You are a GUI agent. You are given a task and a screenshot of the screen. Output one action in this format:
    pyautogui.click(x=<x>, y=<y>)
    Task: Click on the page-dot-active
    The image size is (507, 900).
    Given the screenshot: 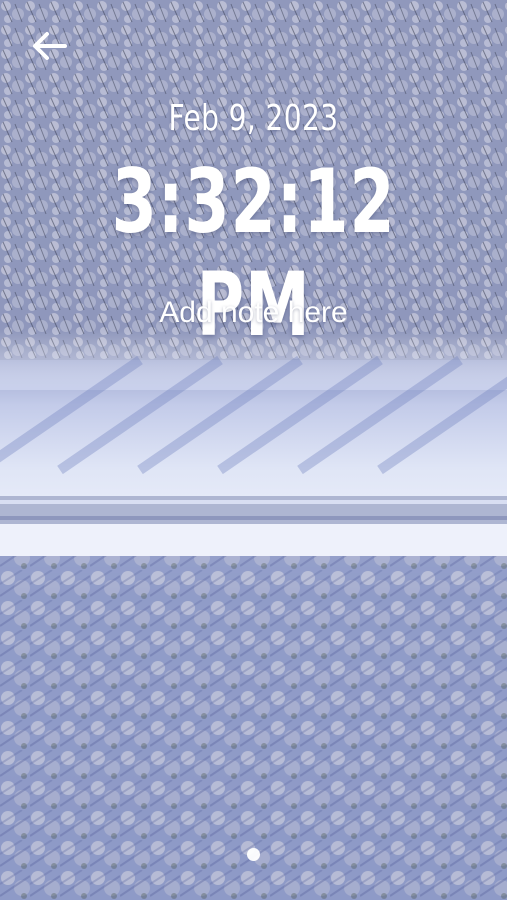 What is the action you would take?
    pyautogui.click(x=253, y=854)
    